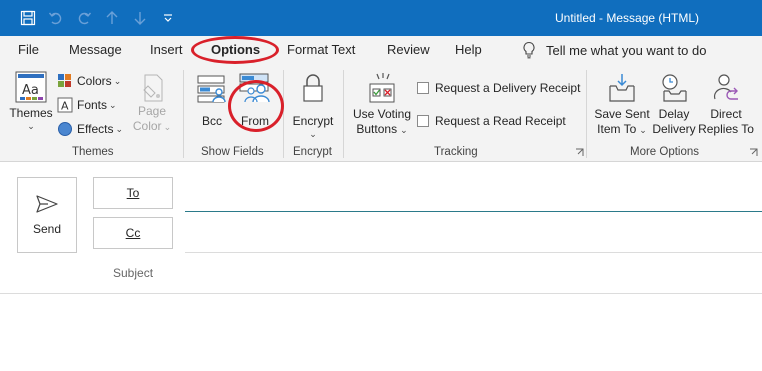 Image resolution: width=762 pixels, height=371 pixels. What do you see at coordinates (382, 104) in the screenshot?
I see `use-voting-buttons-button: Use Voting Buttons ⌄` at bounding box center [382, 104].